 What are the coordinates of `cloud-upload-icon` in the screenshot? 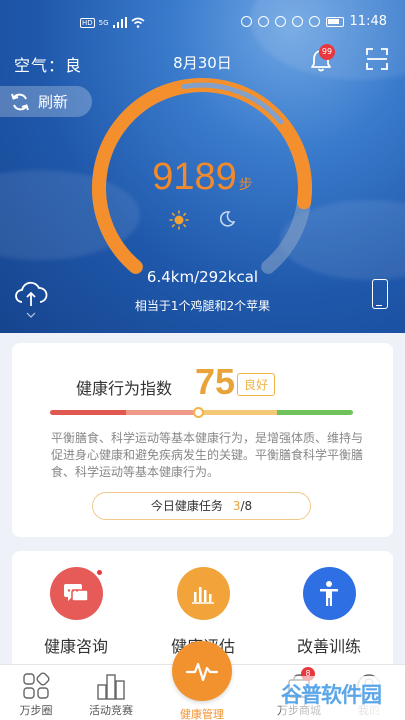 It's located at (31, 301).